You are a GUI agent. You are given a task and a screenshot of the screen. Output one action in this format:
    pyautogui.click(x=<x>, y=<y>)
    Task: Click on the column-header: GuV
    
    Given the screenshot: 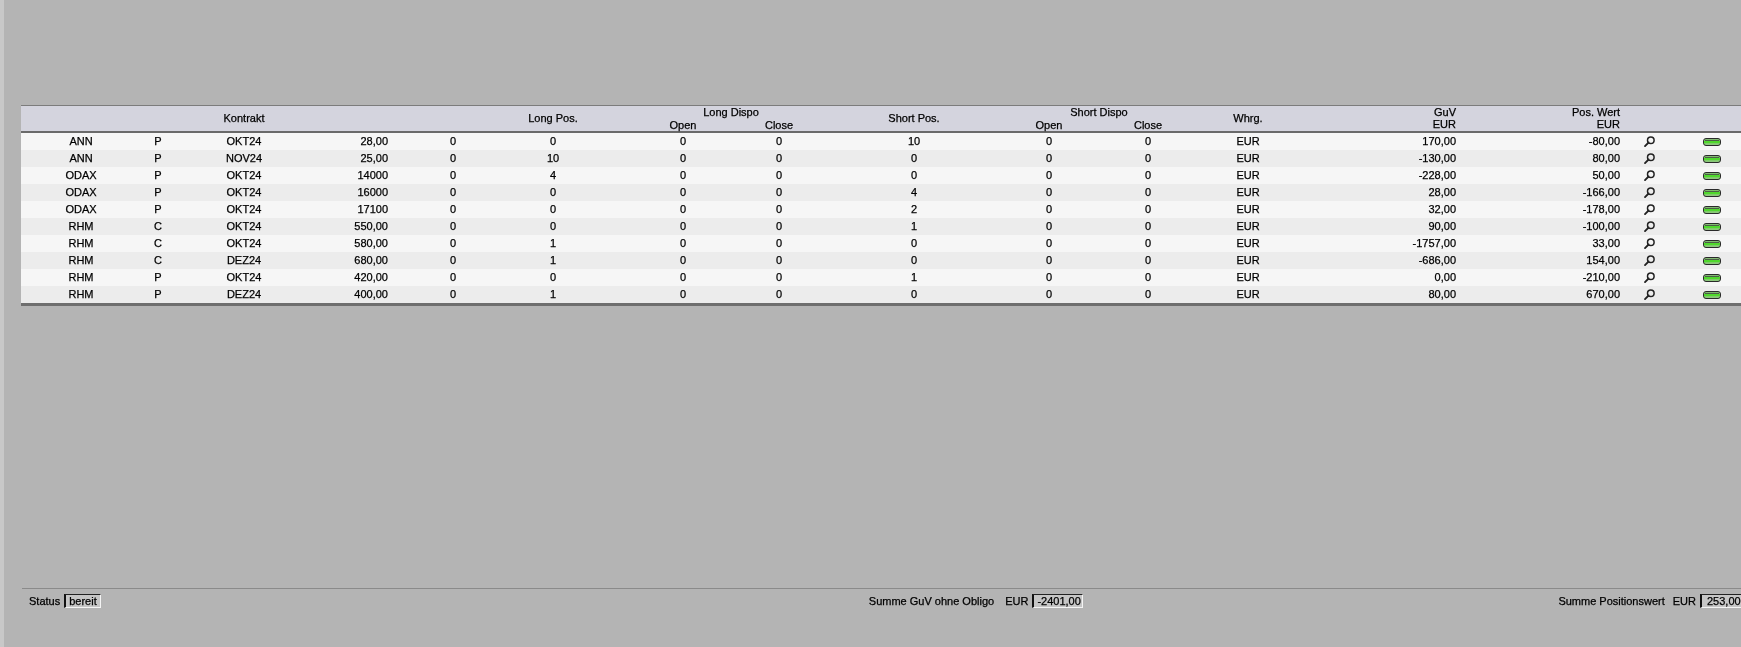 What is the action you would take?
    pyautogui.click(x=1444, y=112)
    